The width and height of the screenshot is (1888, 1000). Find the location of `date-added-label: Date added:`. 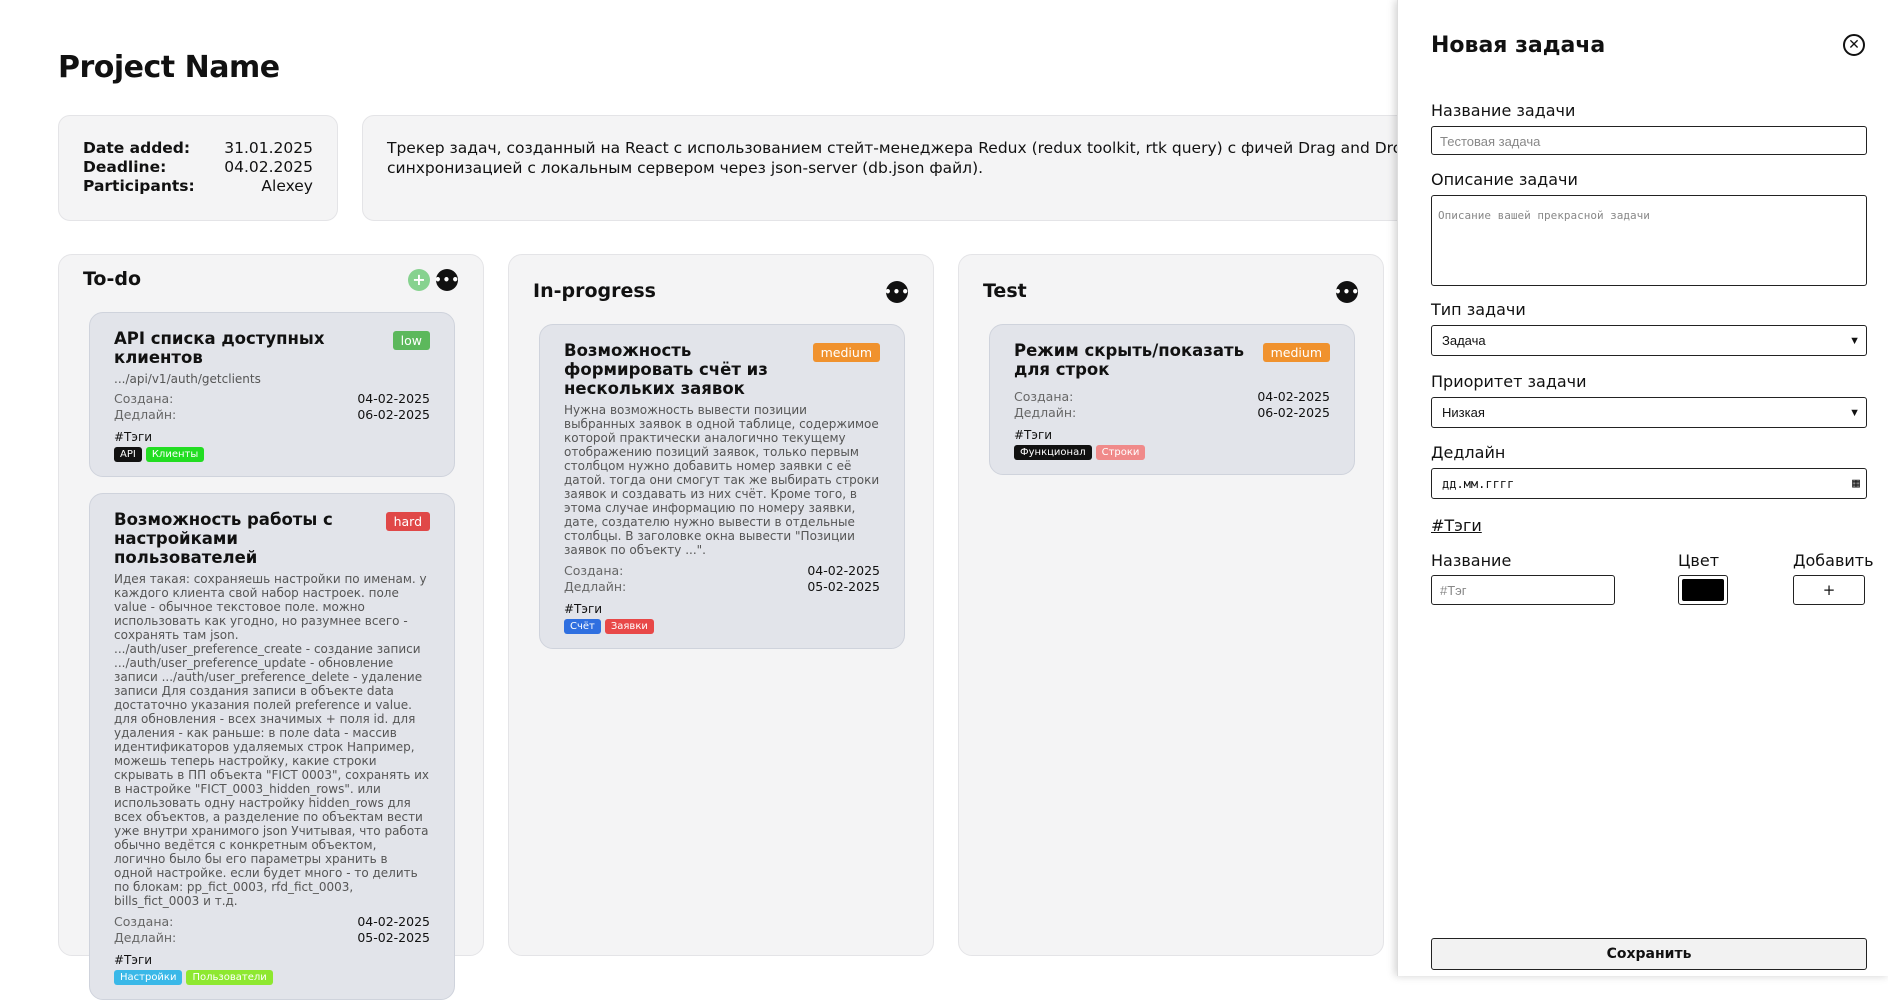

date-added-label: Date added: is located at coordinates (137, 148).